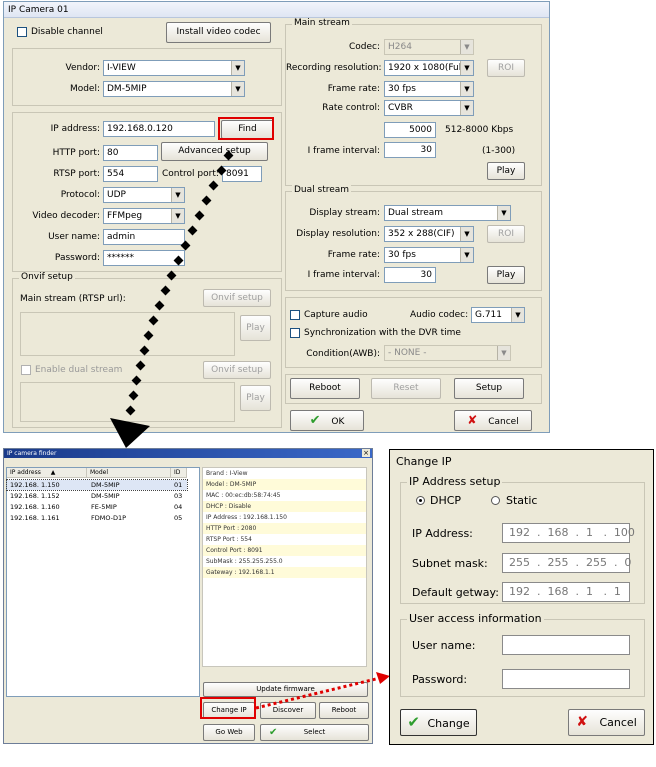 This screenshot has width=656, height=767. I want to click on dual-roi-button: ROI, so click(506, 234).